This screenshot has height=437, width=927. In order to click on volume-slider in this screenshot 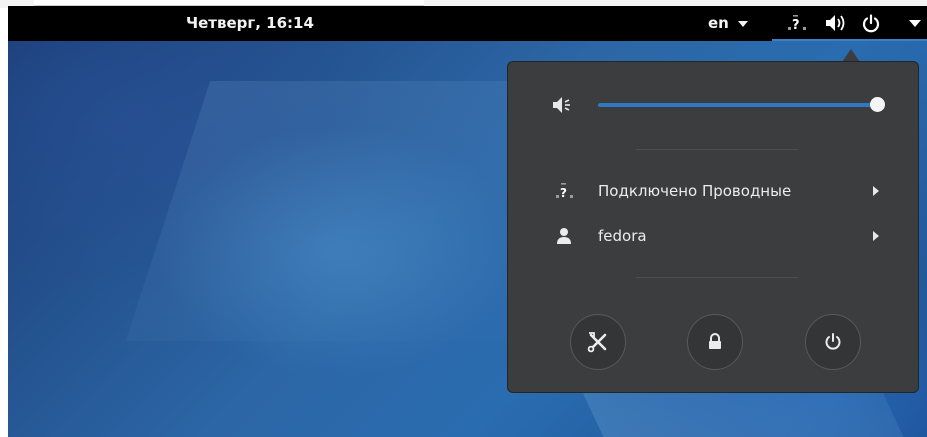, I will do `click(741, 104)`.